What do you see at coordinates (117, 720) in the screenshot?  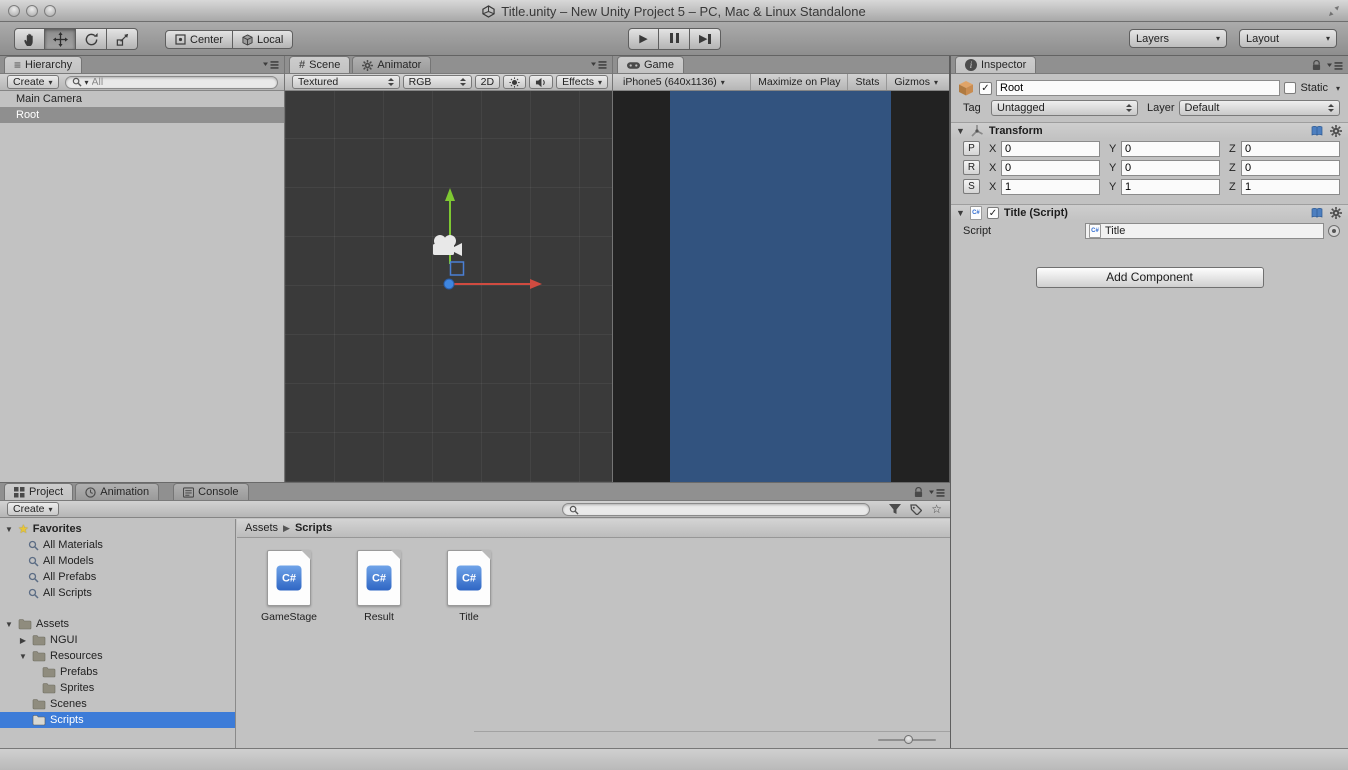 I see `tree-item-scripts: Scripts` at bounding box center [117, 720].